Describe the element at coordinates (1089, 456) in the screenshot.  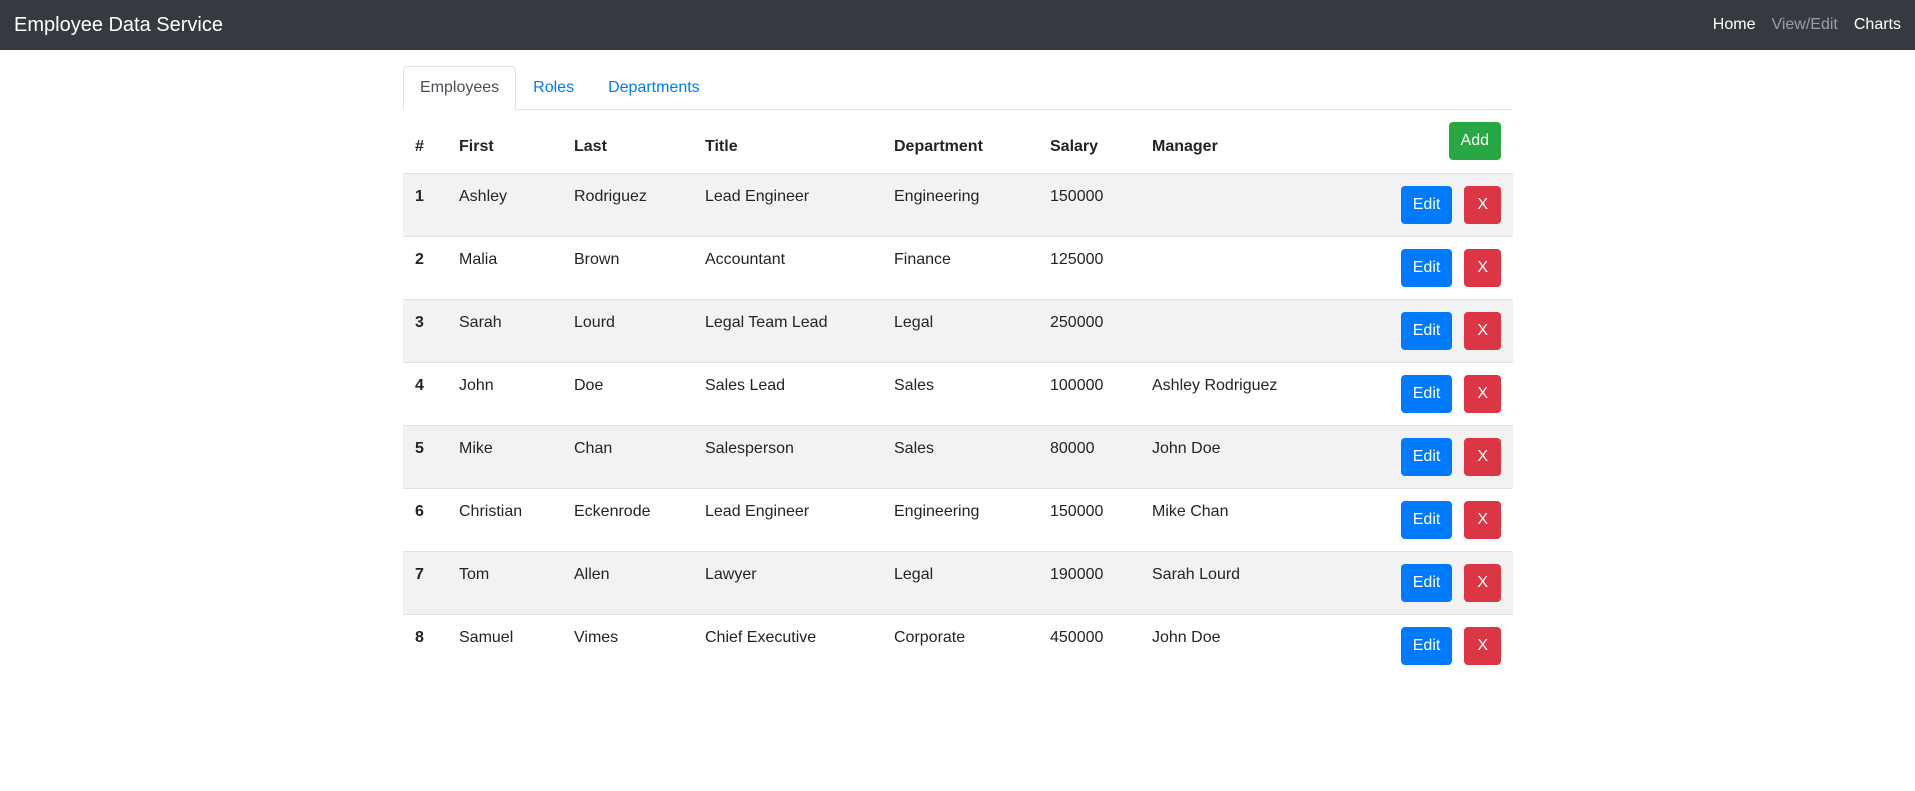
I see `cell-salary: 80000` at that location.